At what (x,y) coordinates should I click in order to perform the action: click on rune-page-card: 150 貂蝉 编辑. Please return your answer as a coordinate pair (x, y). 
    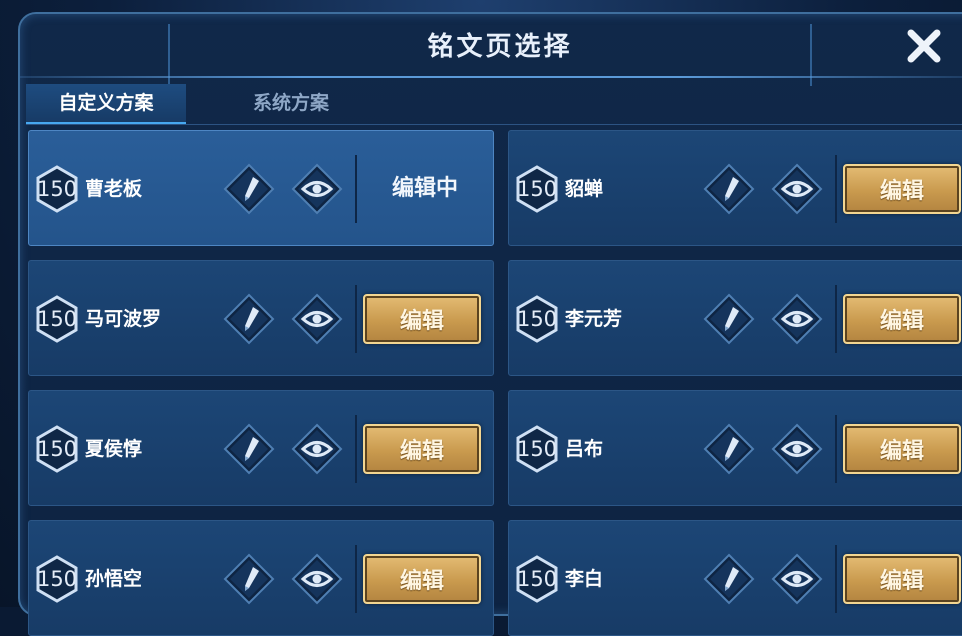
    Looking at the image, I should click on (735, 188).